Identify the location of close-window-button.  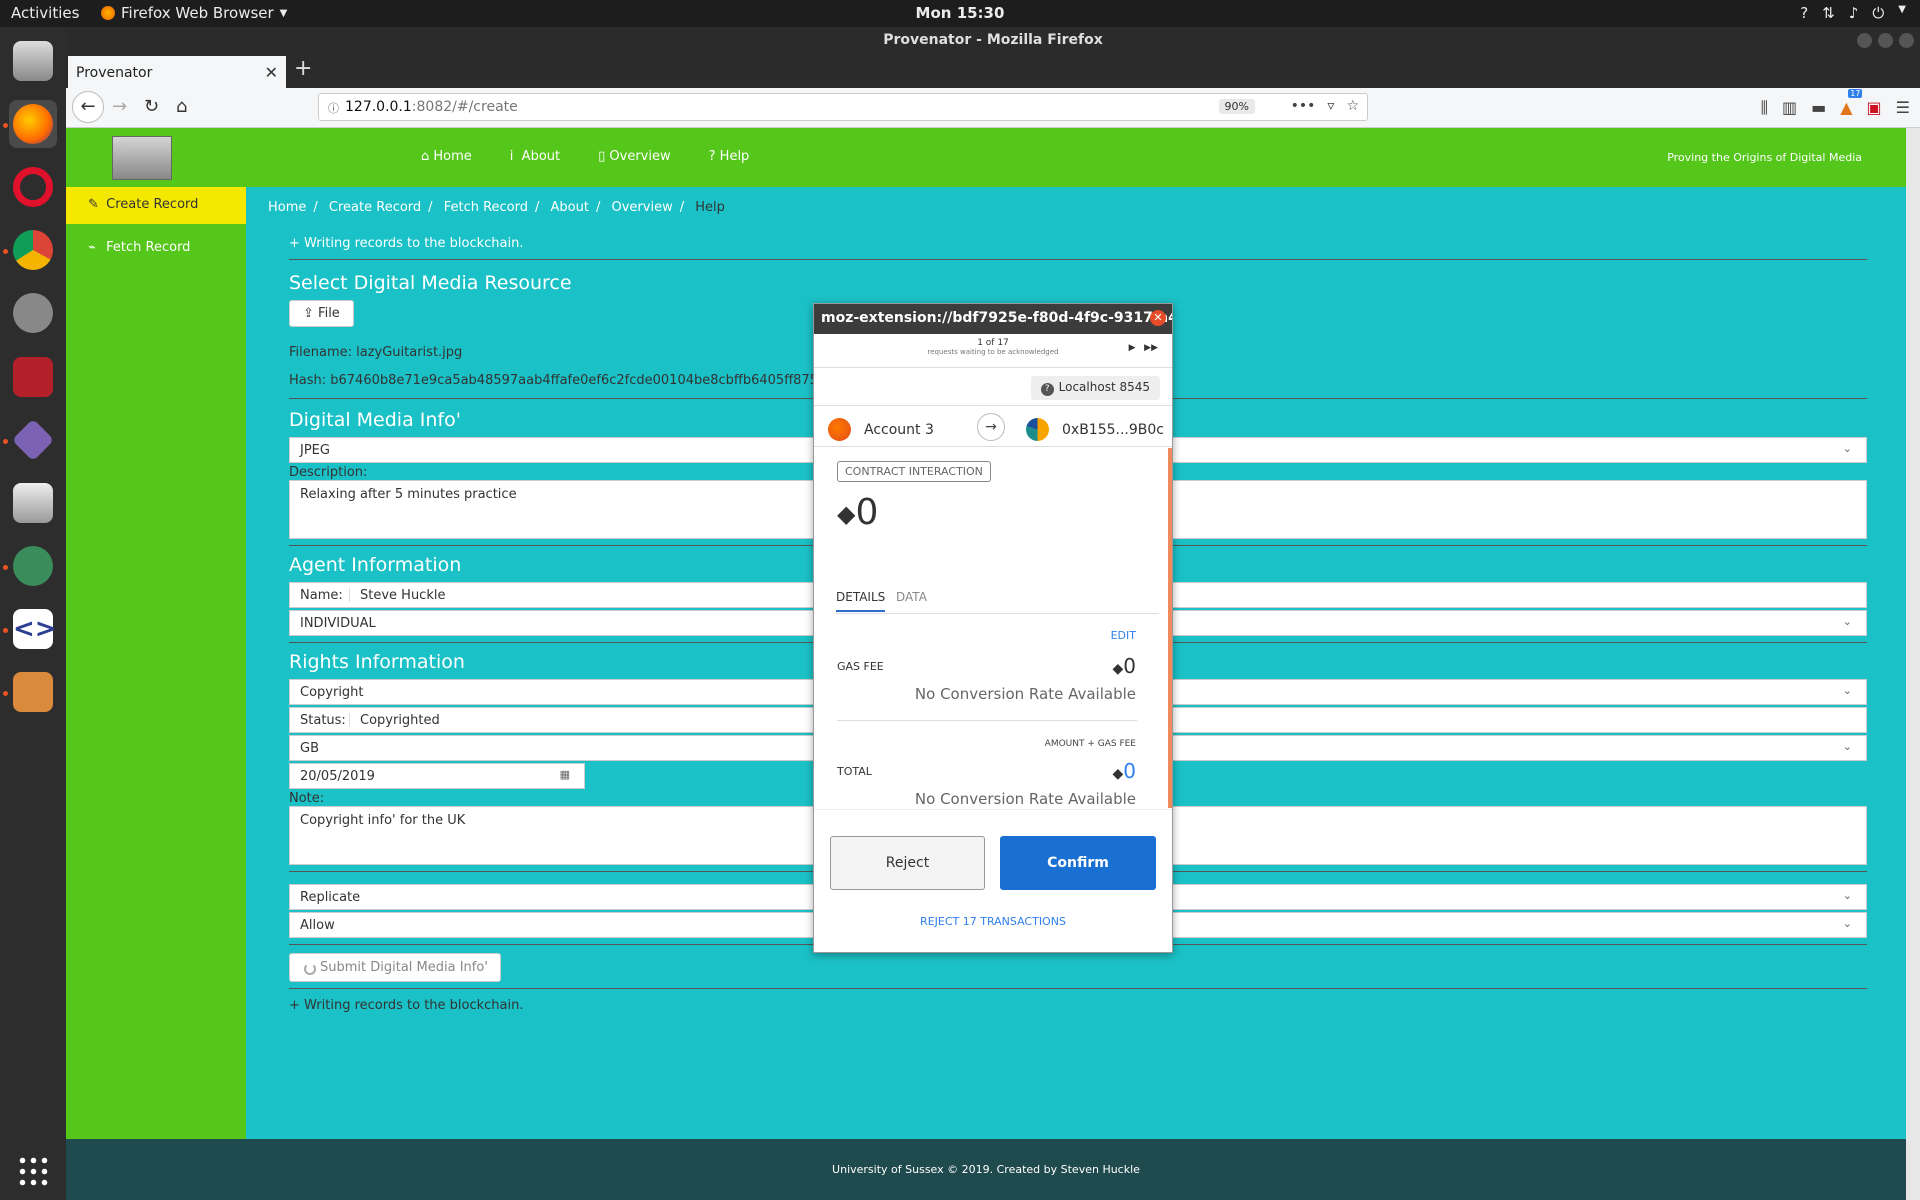
(1906, 40).